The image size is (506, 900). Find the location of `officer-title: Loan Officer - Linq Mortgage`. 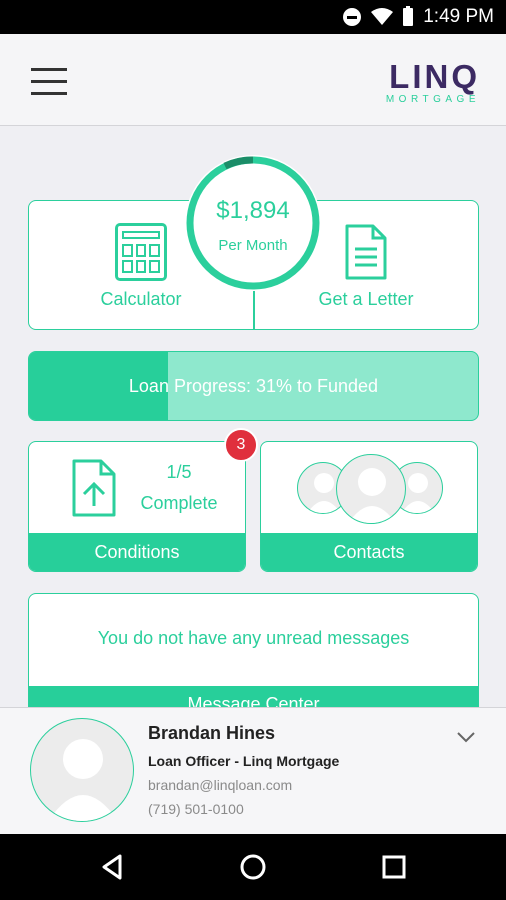

officer-title: Loan Officer - Linq Mortgage is located at coordinates (244, 761).